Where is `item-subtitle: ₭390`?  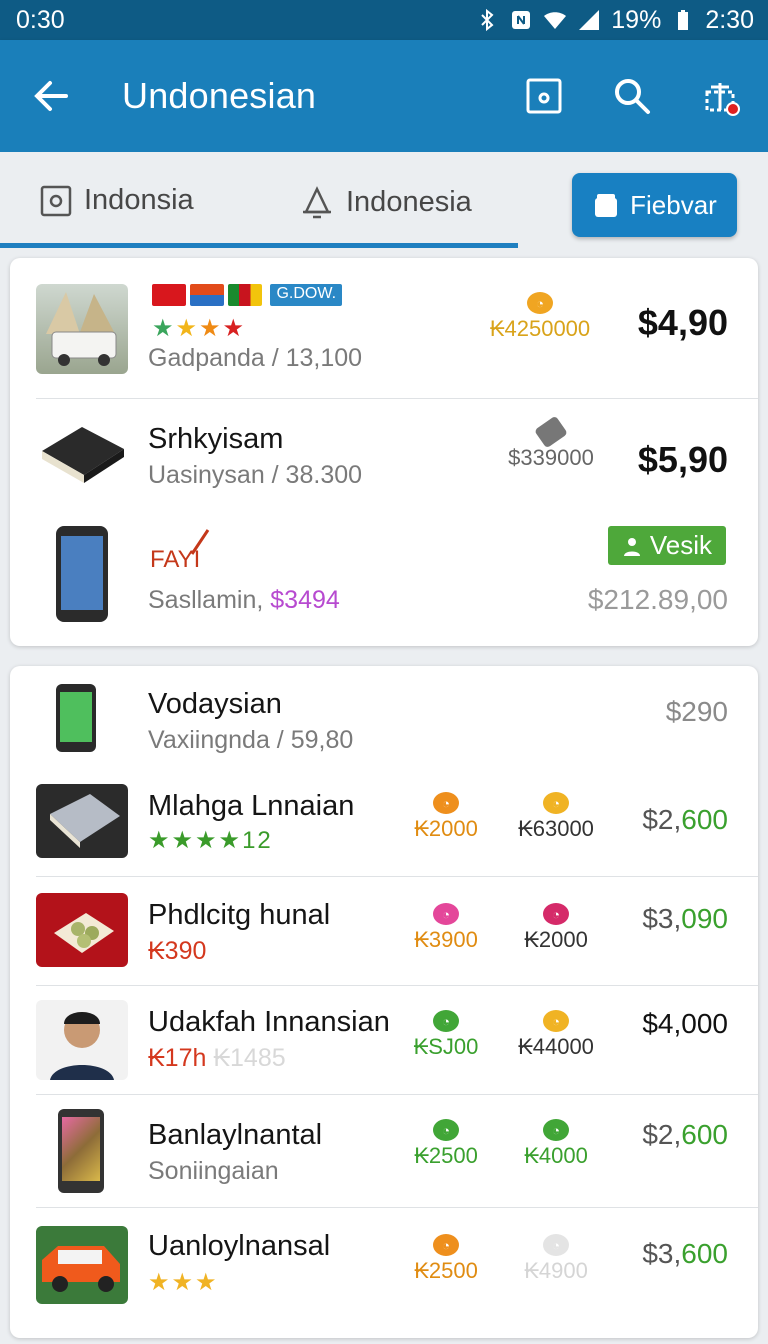
item-subtitle: ₭390 is located at coordinates (177, 951).